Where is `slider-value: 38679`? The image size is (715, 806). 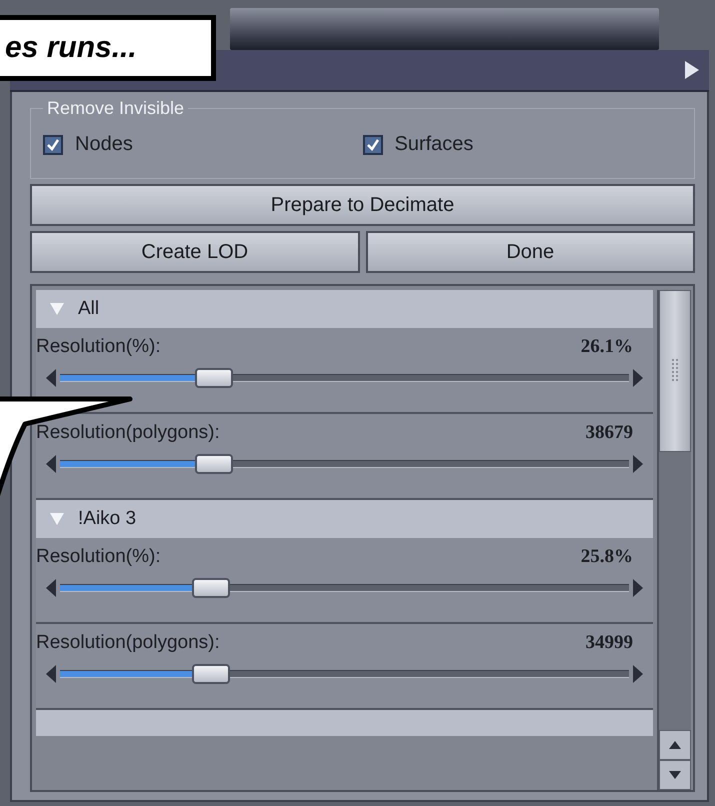
slider-value: 38679 is located at coordinates (610, 433).